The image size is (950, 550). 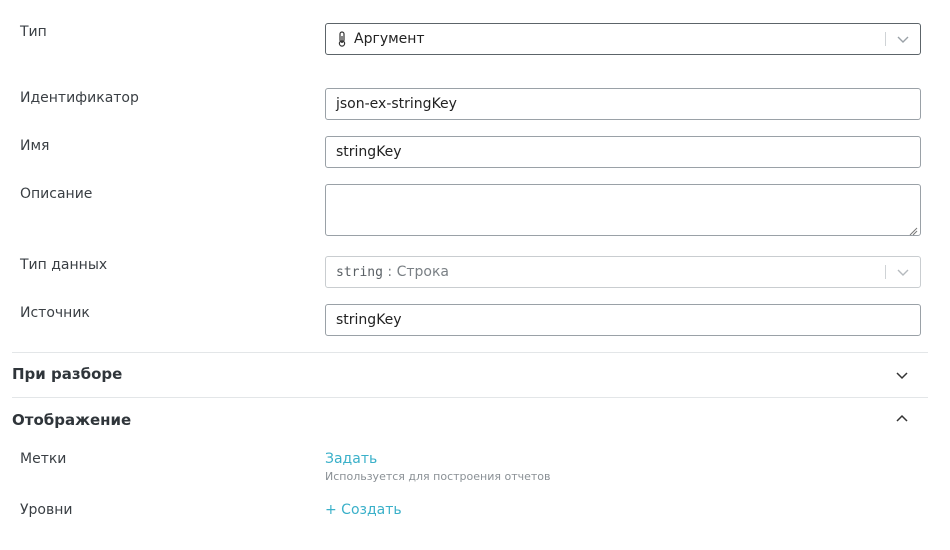 What do you see at coordinates (623, 272) in the screenshot?
I see `data-type-select: string : Строка` at bounding box center [623, 272].